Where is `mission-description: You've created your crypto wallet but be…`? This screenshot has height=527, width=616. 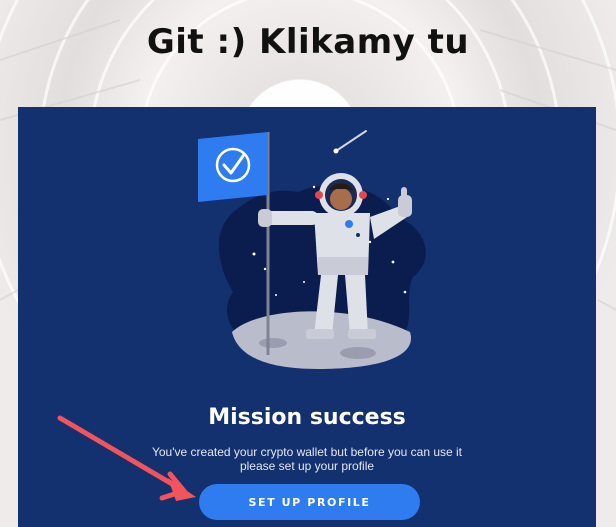
mission-description: You've created your crypto wallet but be… is located at coordinates (307, 459).